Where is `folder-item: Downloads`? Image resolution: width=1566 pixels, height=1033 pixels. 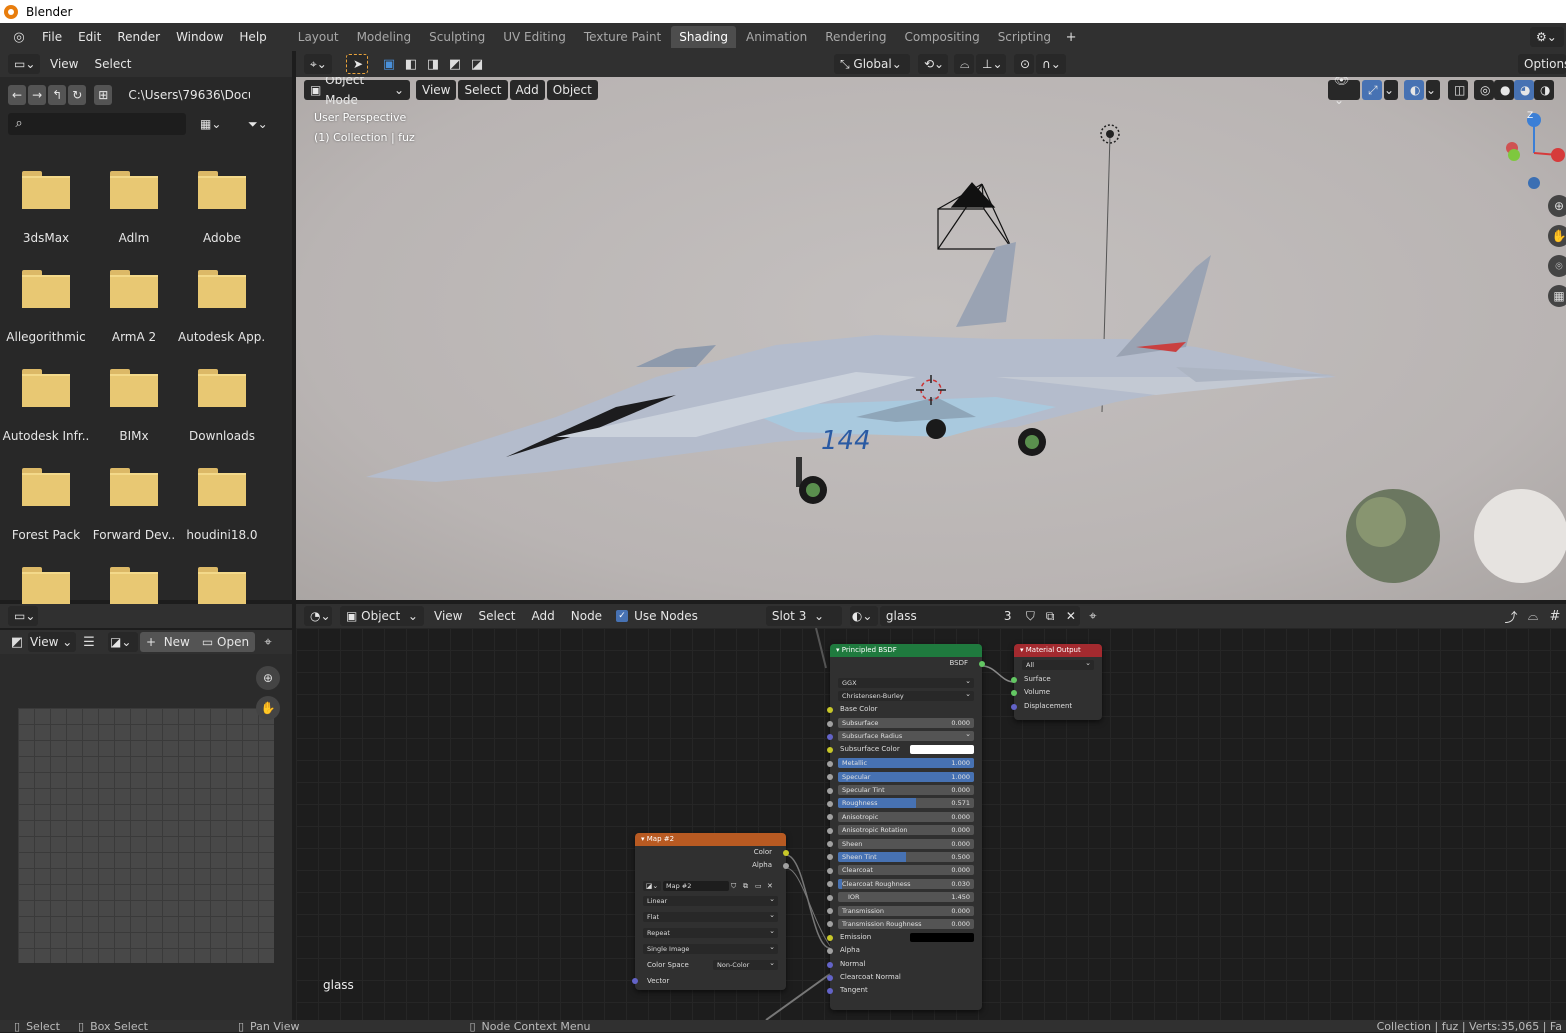
folder-item: Downloads is located at coordinates (222, 408).